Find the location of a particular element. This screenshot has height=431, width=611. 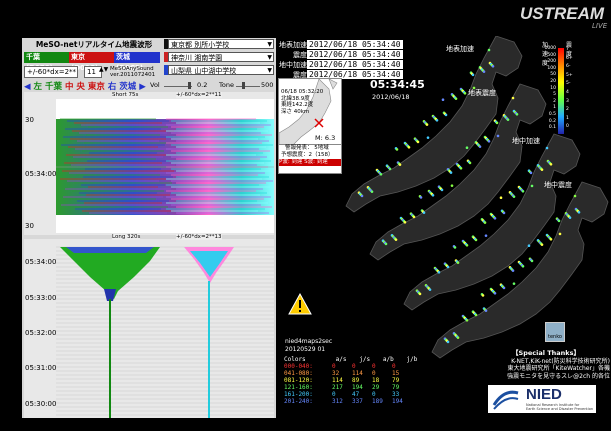

nied-emblem-icon is located at coordinates (505, 400).